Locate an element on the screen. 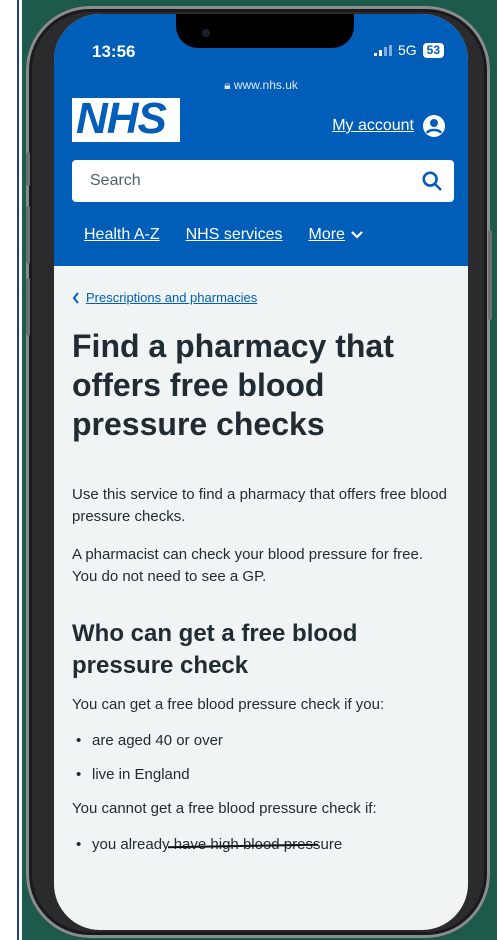 This screenshot has width=497, height=940. status-indicators: 5G 53 is located at coordinates (408, 50).